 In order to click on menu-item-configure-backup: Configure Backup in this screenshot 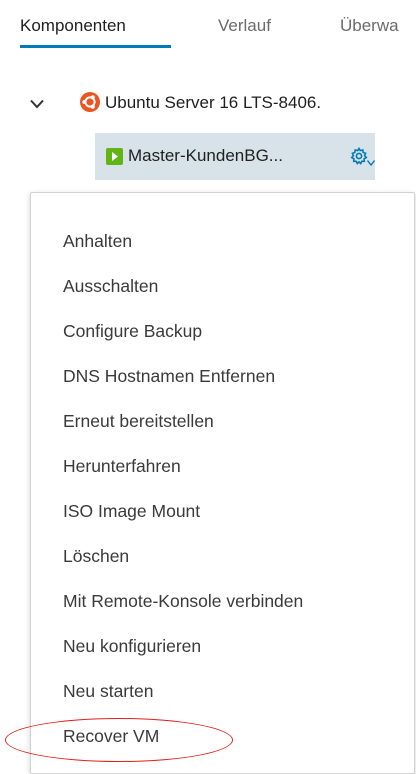, I will do `click(132, 331)`.